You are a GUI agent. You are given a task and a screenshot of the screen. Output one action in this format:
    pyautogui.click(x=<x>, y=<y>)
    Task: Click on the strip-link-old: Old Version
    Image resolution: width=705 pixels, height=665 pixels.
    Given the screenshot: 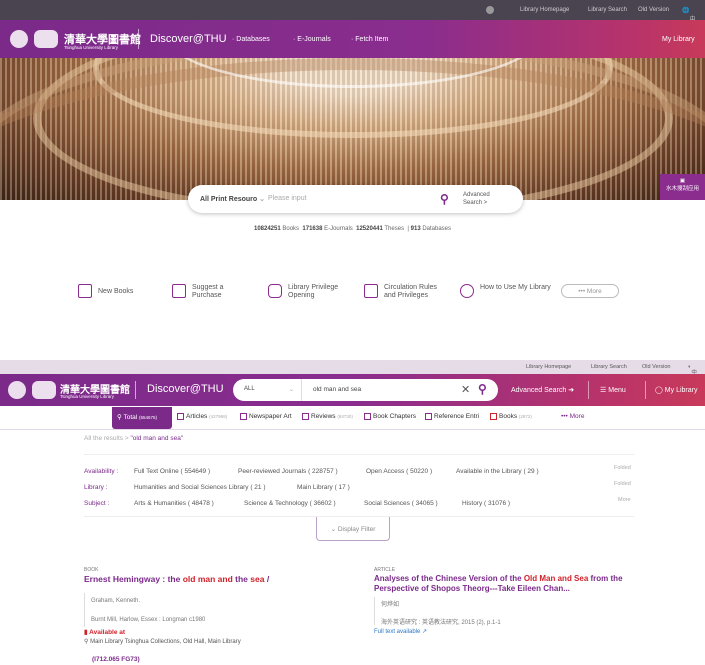 What is the action you would take?
    pyautogui.click(x=656, y=367)
    